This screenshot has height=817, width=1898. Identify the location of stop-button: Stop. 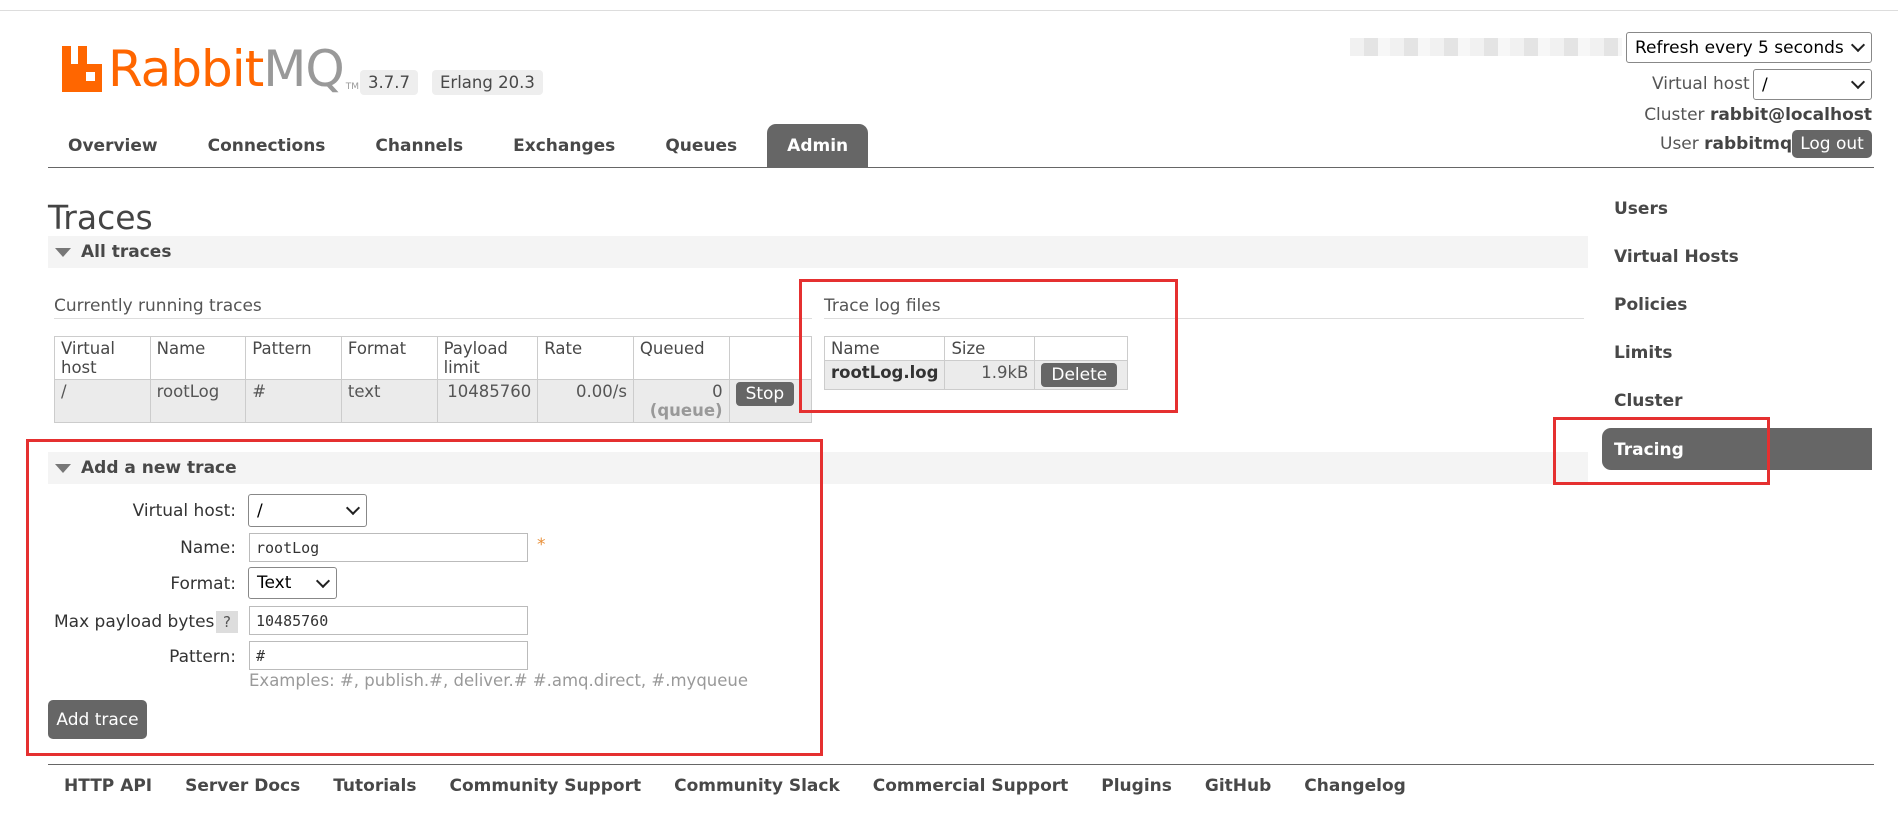
(765, 394).